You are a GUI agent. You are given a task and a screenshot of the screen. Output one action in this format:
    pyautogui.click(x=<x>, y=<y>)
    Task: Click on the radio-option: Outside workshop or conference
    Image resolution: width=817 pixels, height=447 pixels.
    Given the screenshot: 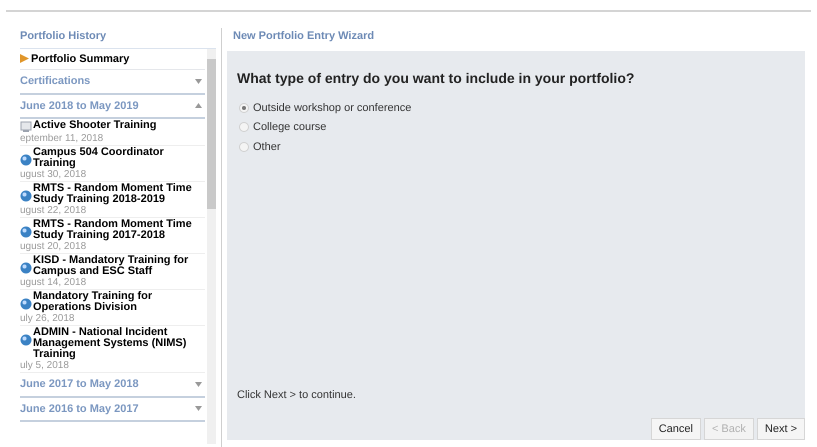 What is the action you would take?
    pyautogui.click(x=522, y=108)
    